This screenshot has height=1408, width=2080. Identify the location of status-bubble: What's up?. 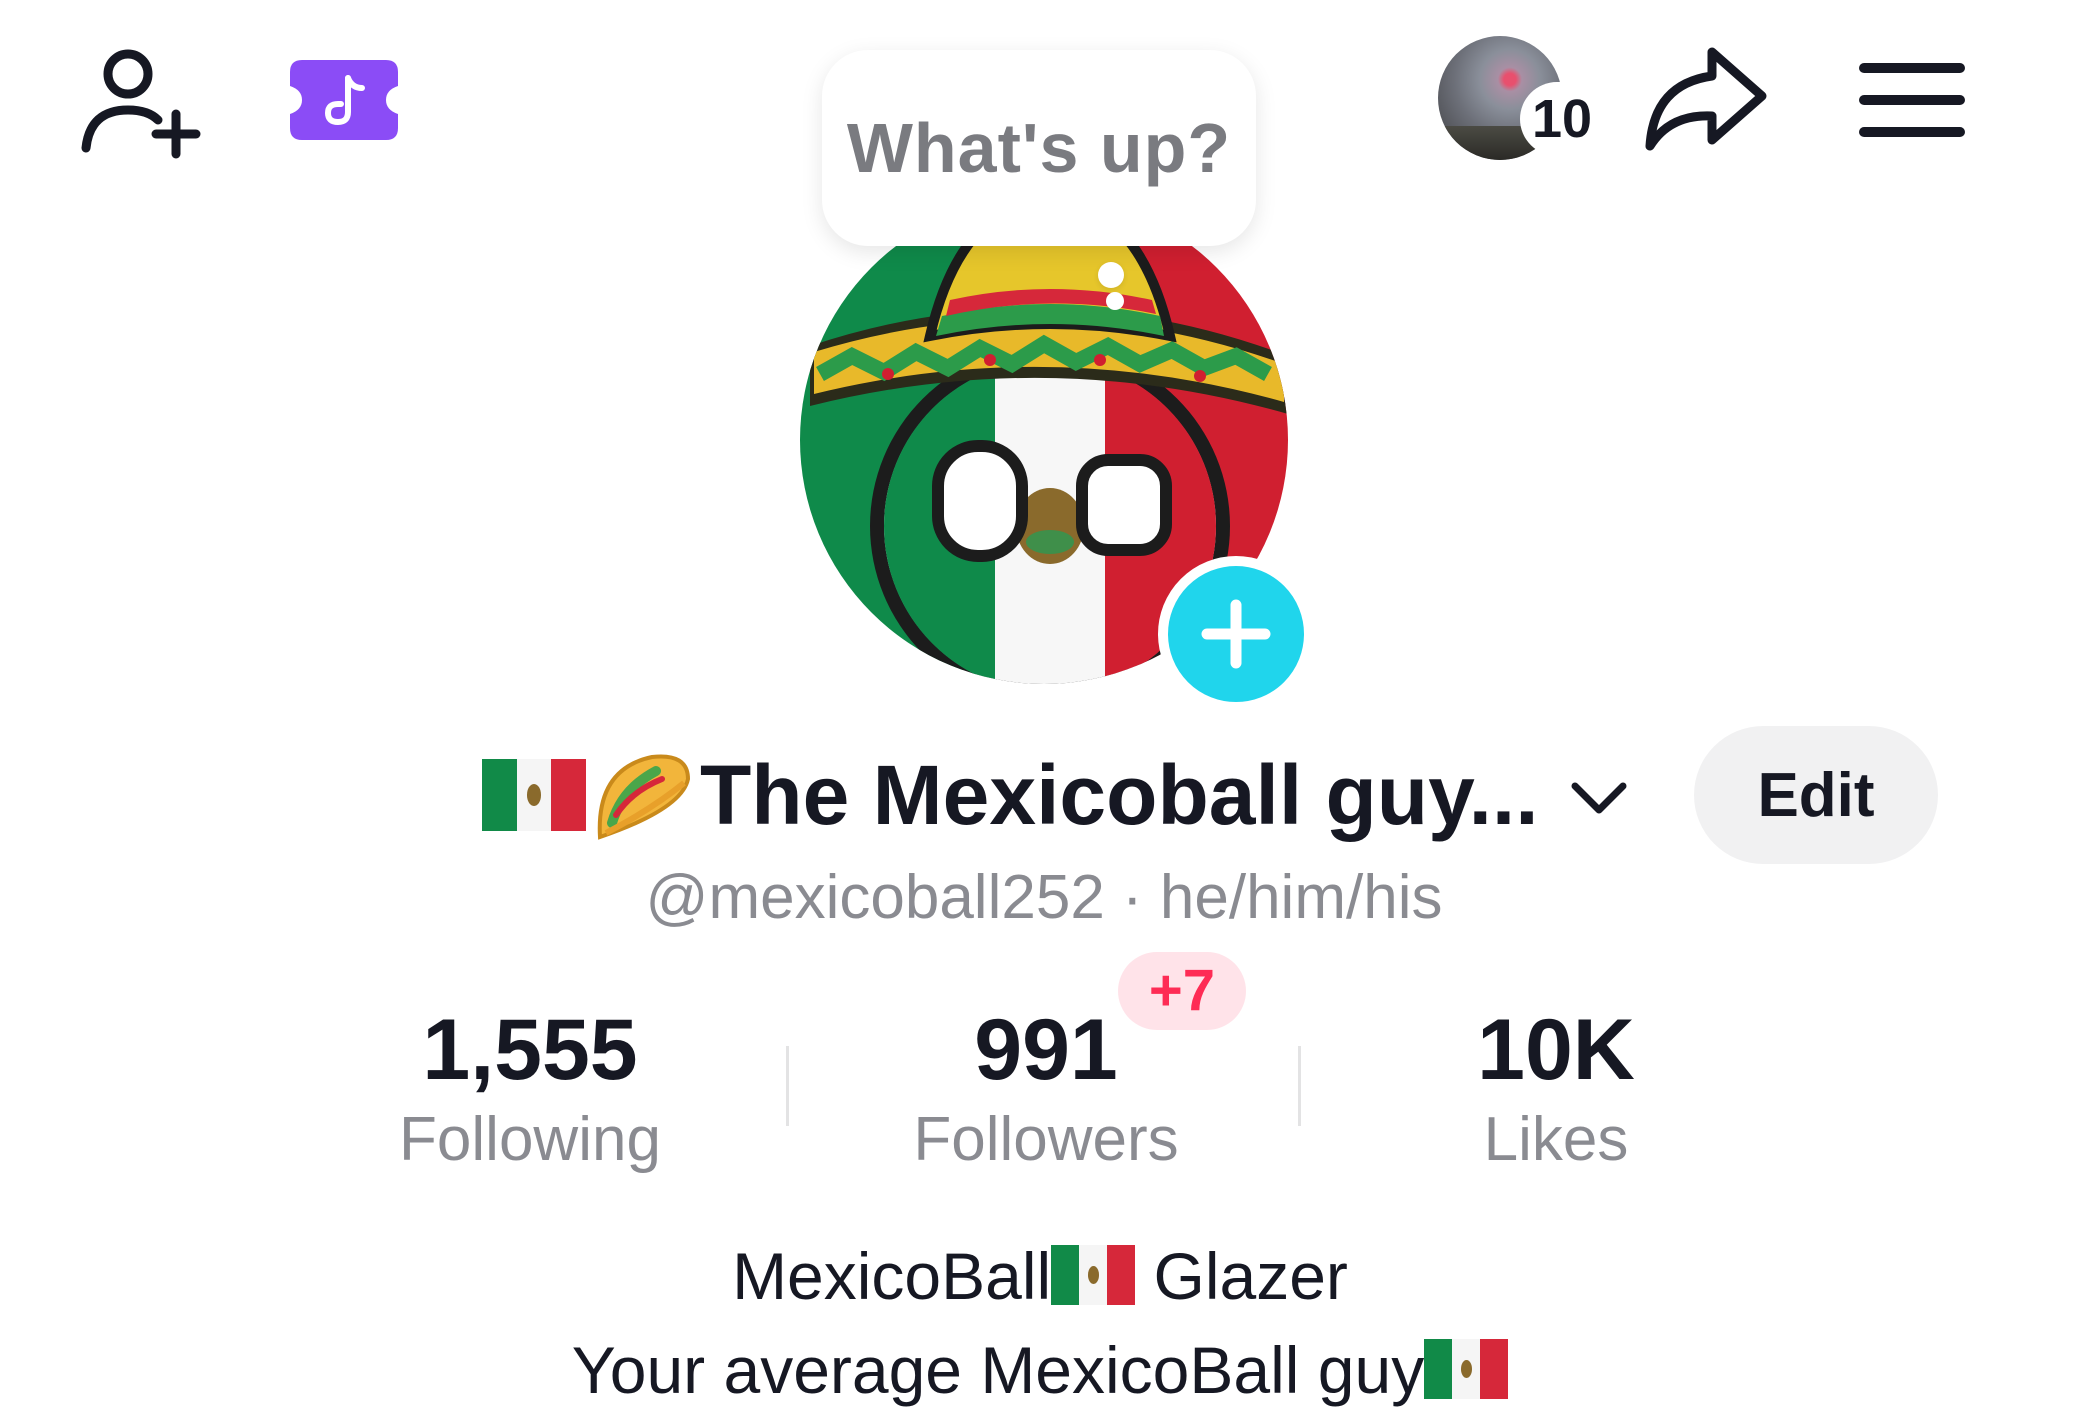
(1039, 148).